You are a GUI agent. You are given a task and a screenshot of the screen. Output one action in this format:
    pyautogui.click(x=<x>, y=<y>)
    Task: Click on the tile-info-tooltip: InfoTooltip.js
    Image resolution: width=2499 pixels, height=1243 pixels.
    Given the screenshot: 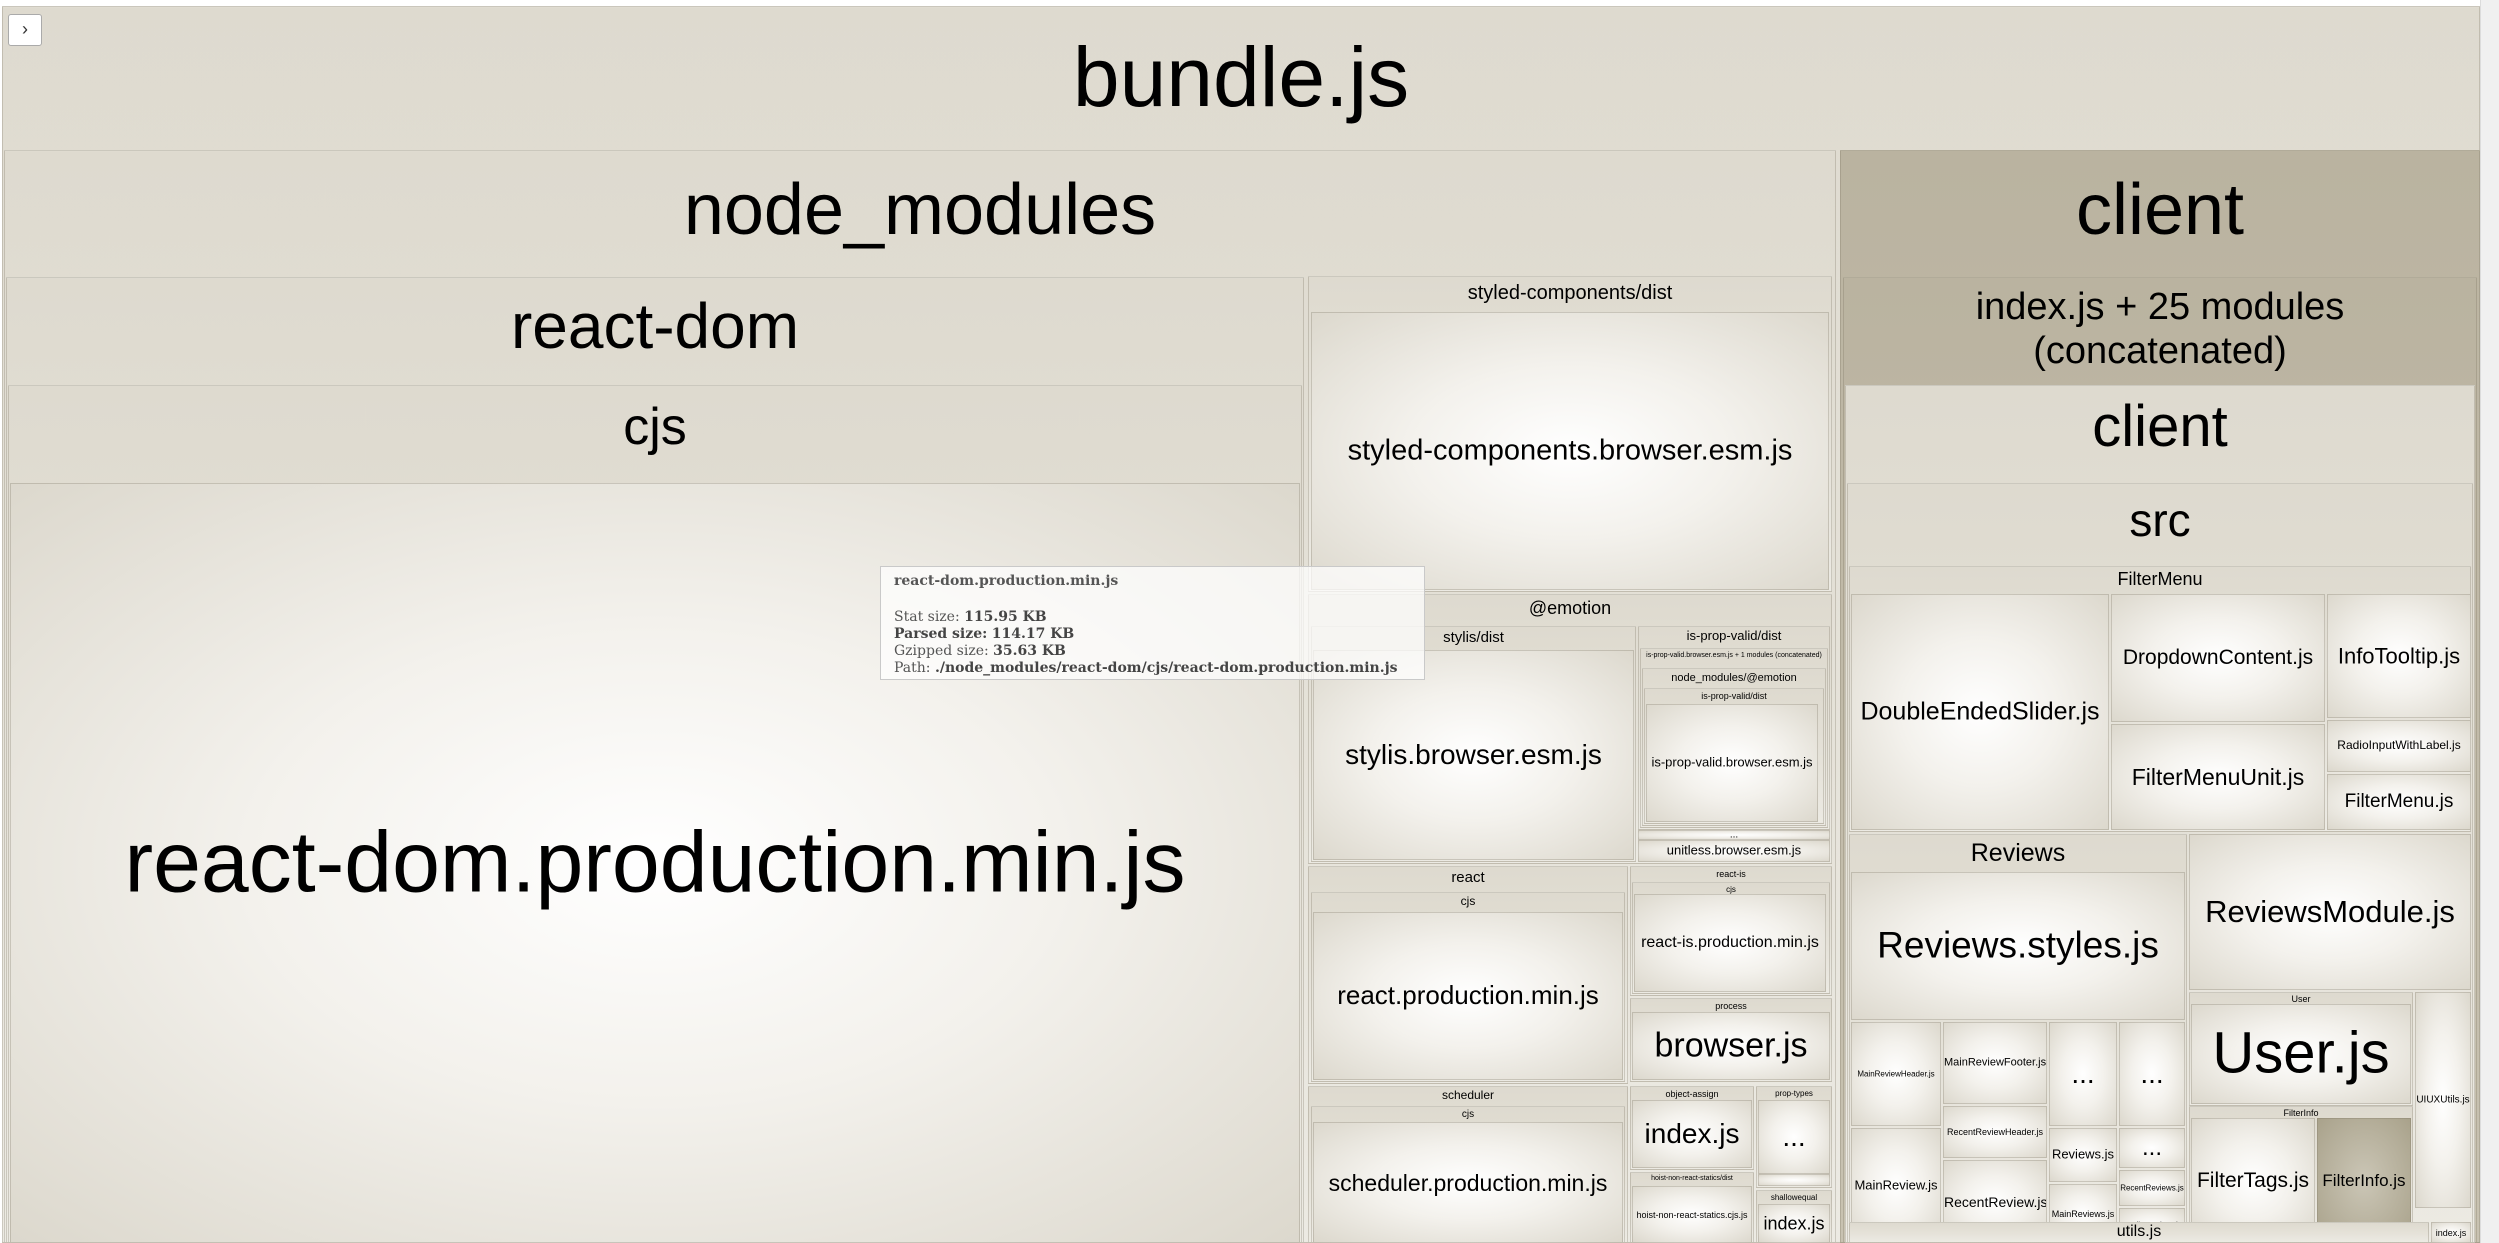 What is the action you would take?
    pyautogui.click(x=2399, y=656)
    